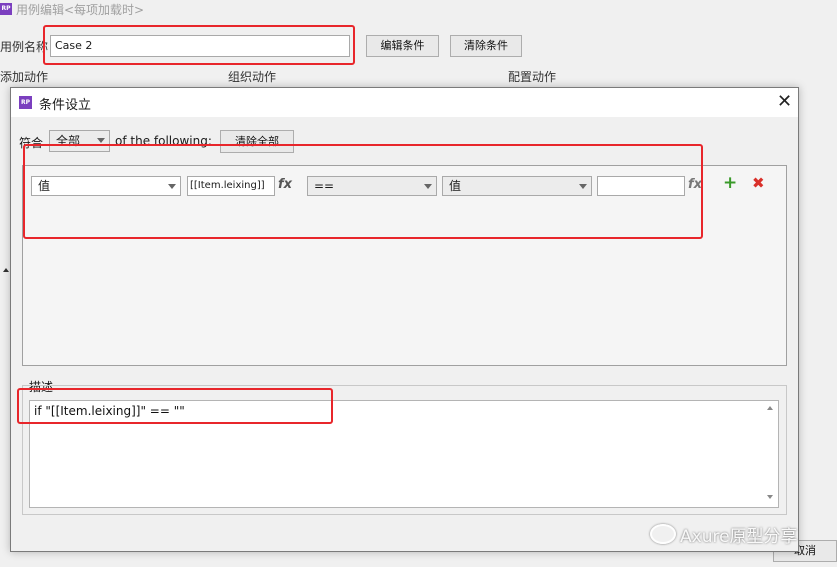 This screenshot has width=837, height=567. Describe the element at coordinates (6, 270) in the screenshot. I see `tree-expand-icon` at that location.